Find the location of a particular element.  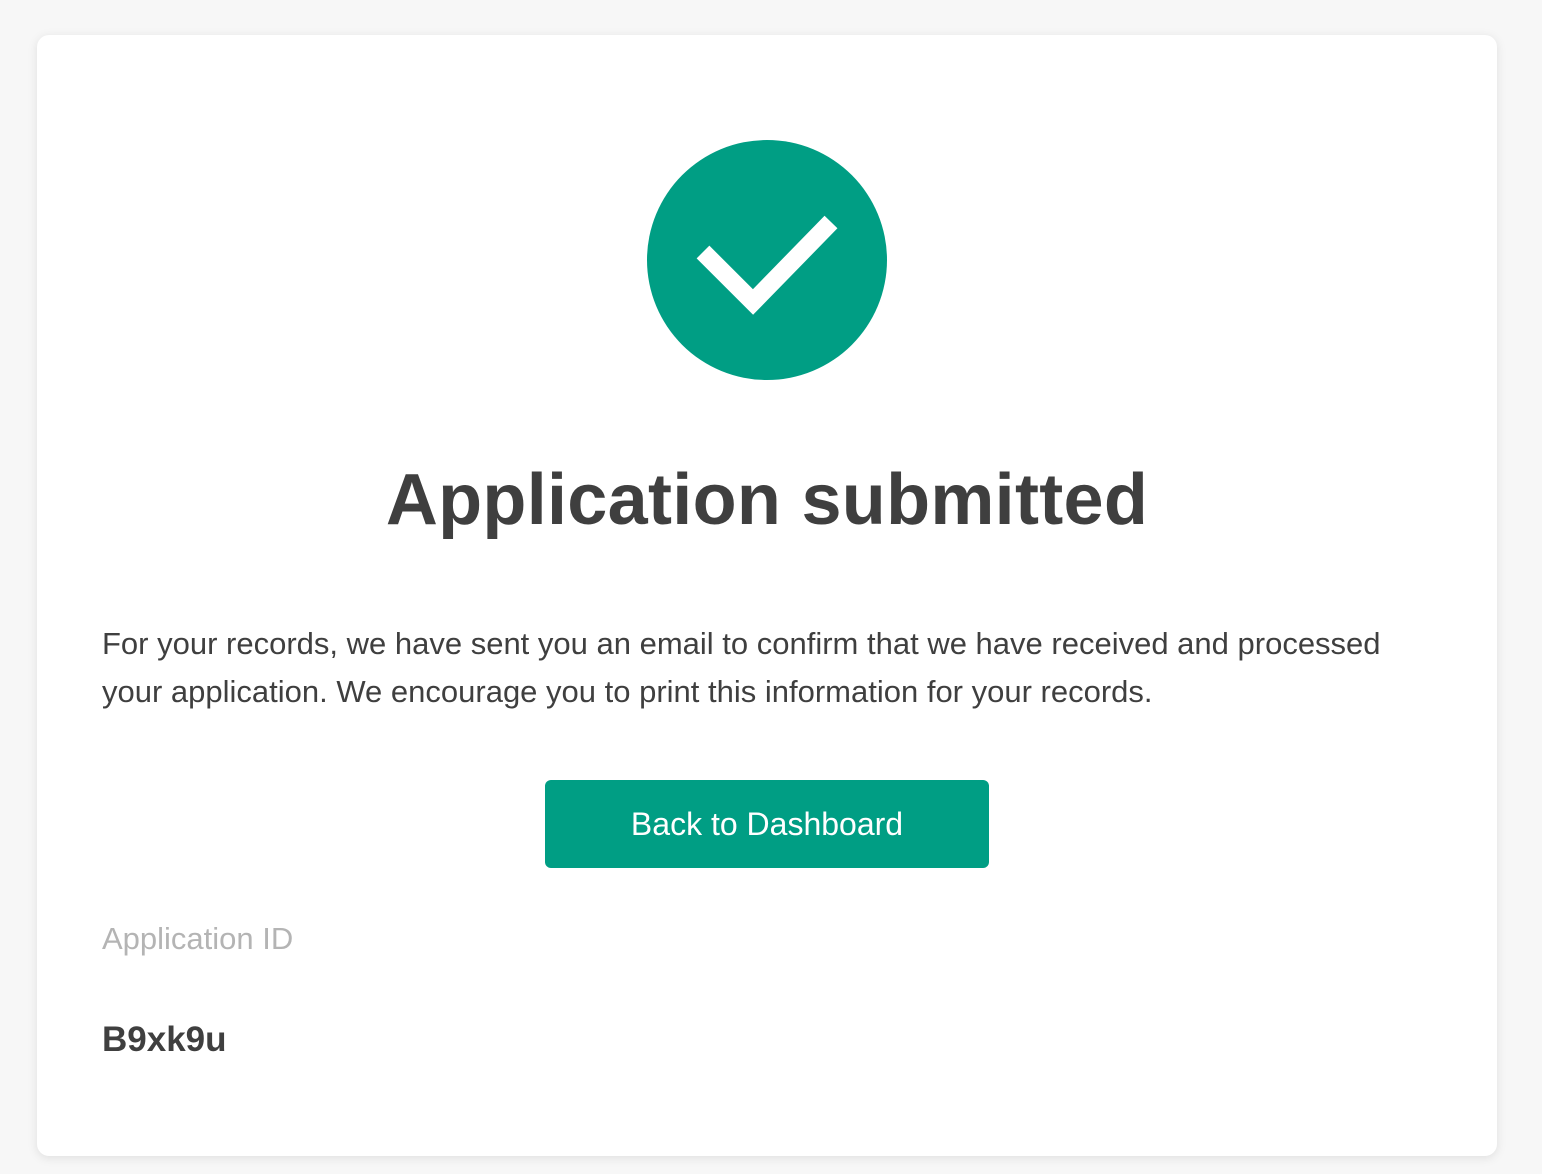

application-id-value: B9xk9u is located at coordinates (164, 1039).